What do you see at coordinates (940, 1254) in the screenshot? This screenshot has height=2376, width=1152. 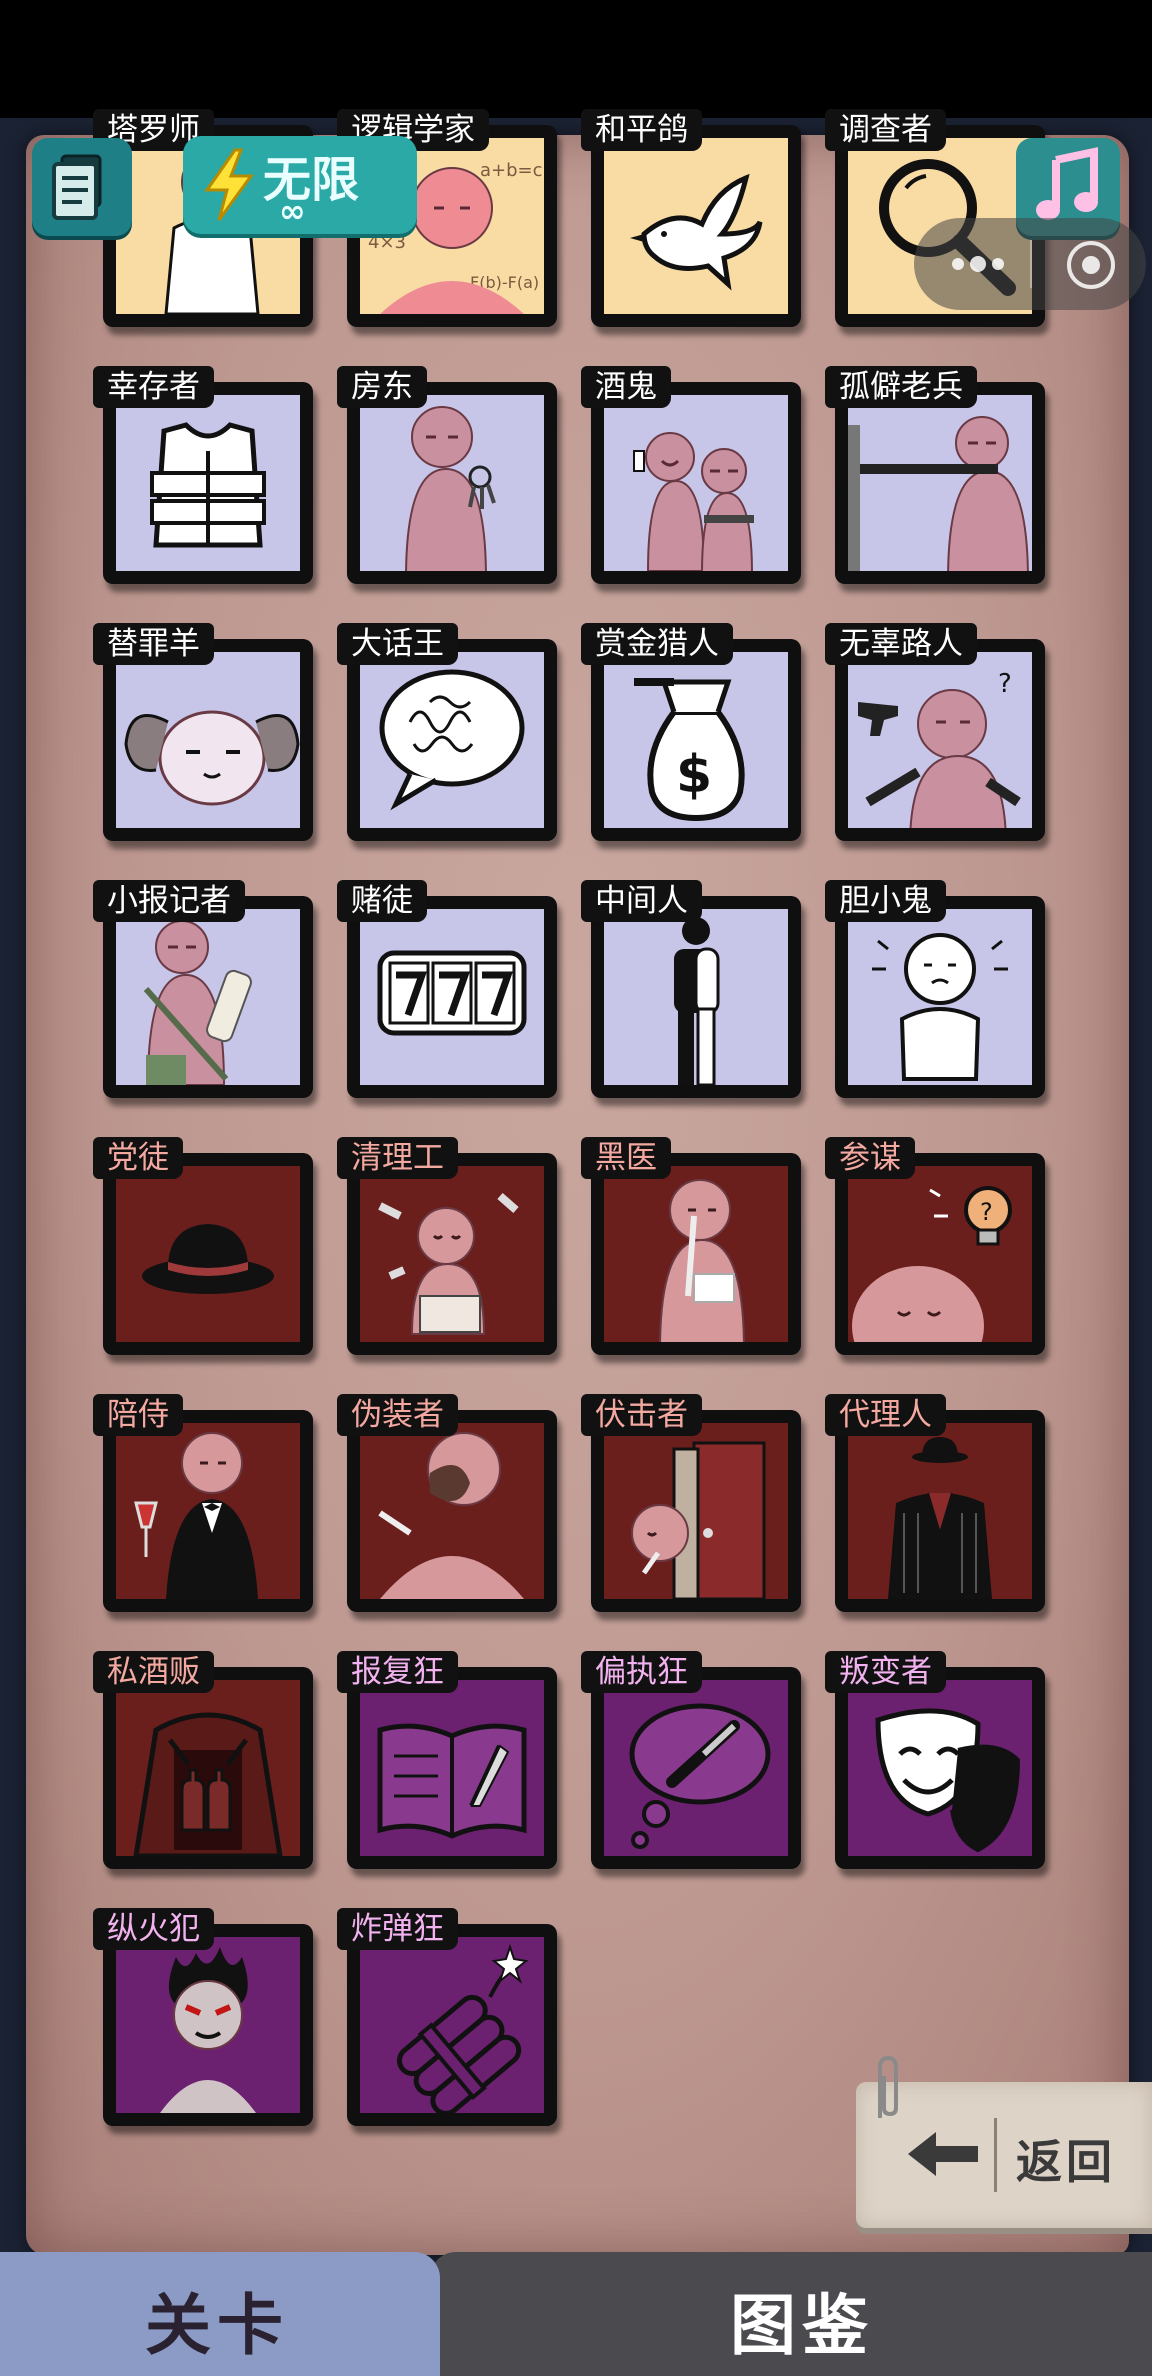 I see `card-portrait: ?` at bounding box center [940, 1254].